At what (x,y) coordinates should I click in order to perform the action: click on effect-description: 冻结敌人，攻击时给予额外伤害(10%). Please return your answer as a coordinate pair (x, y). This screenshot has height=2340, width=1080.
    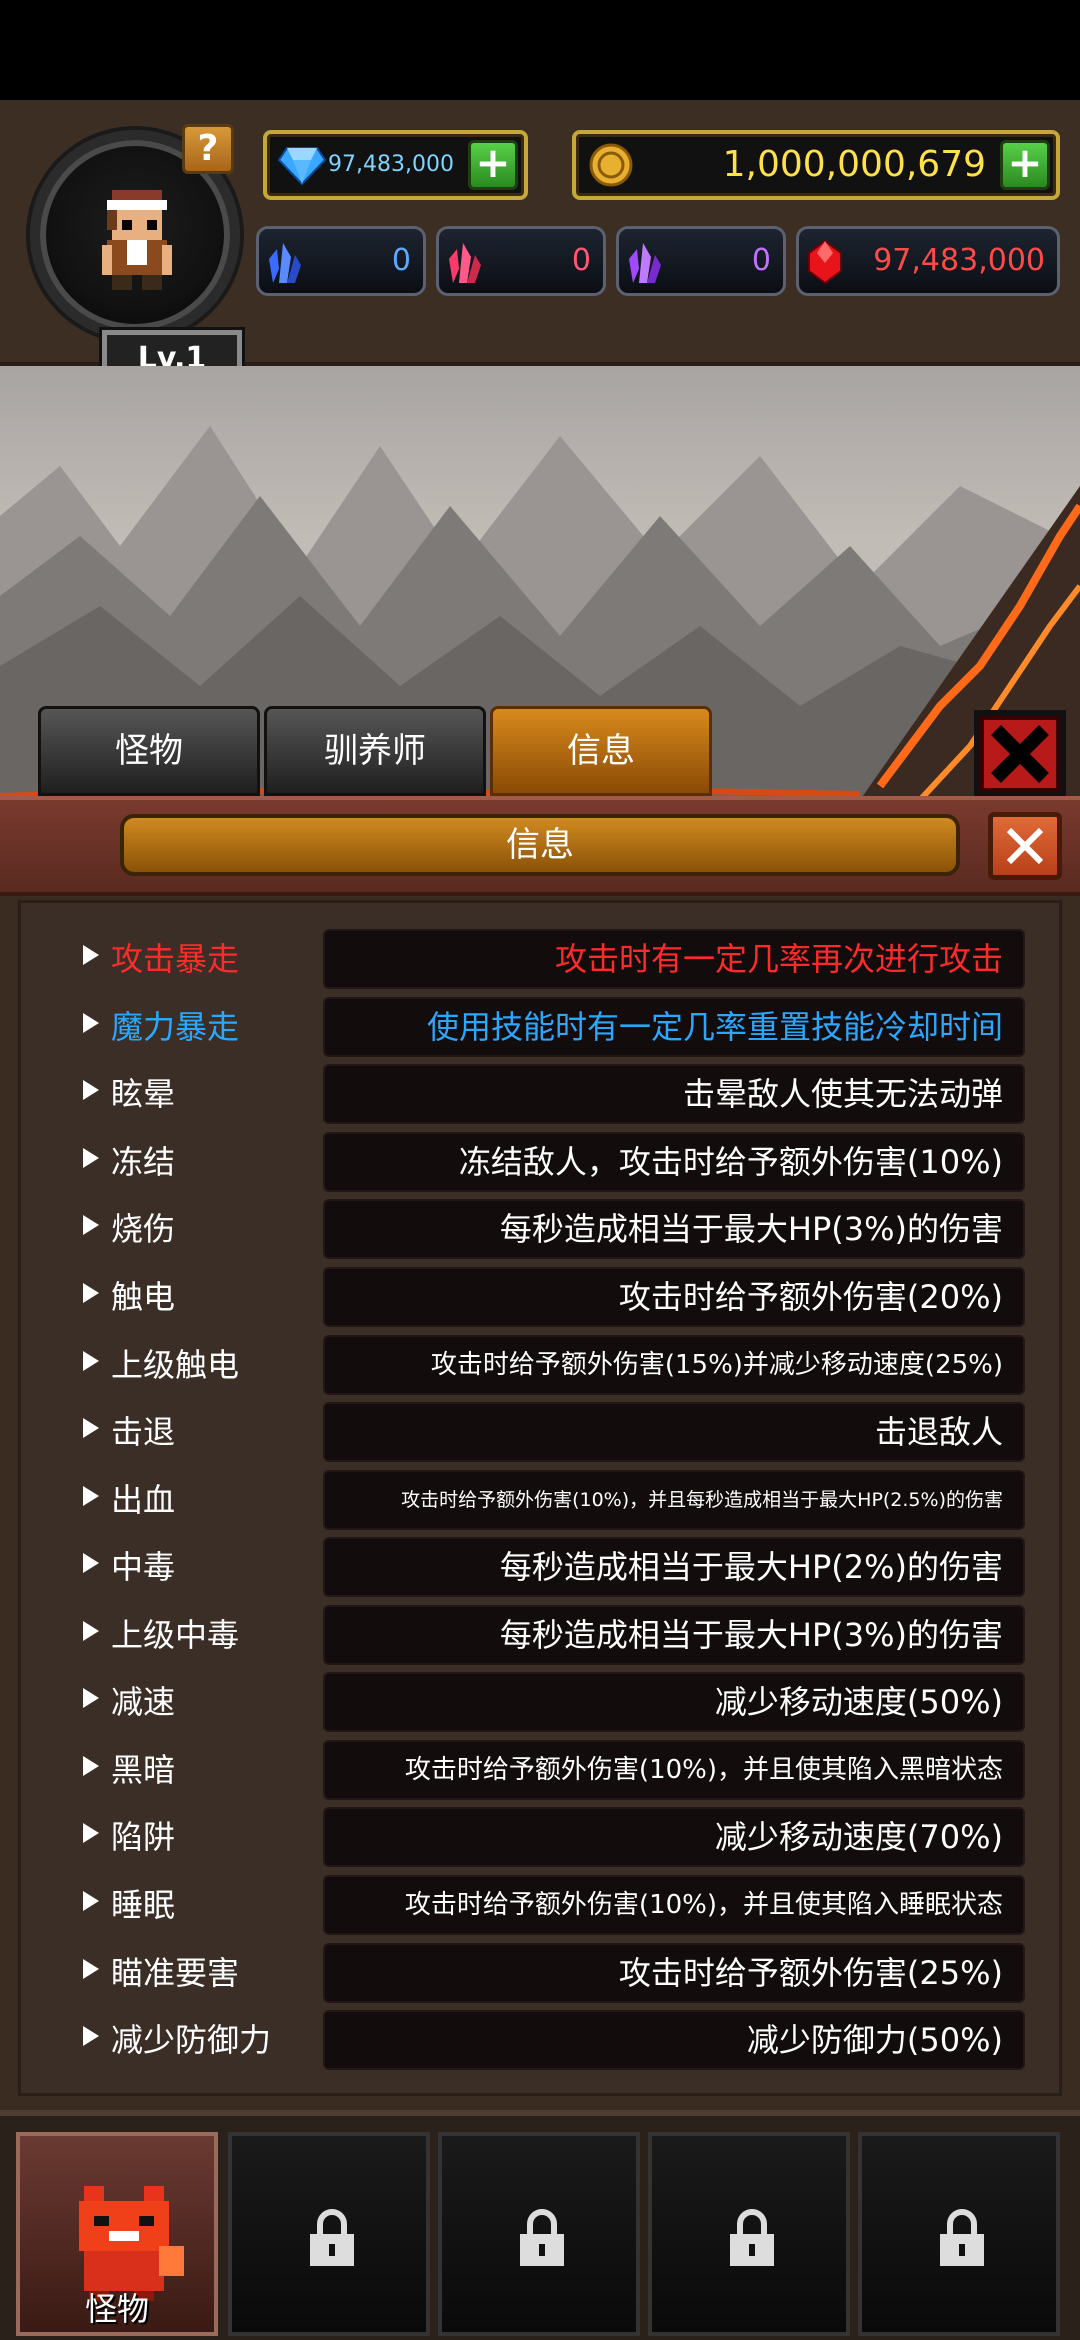
    Looking at the image, I should click on (674, 1162).